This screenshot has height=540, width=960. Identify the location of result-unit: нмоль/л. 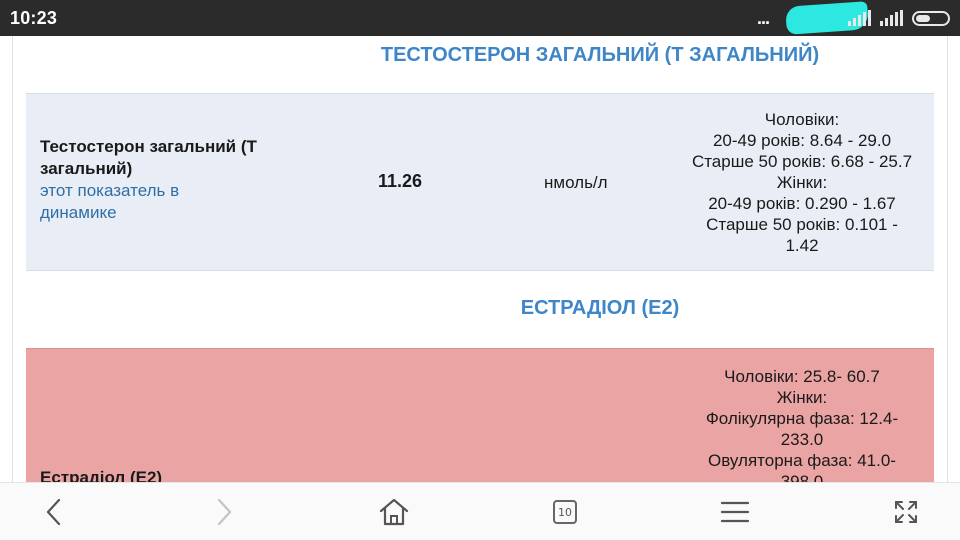
(576, 182).